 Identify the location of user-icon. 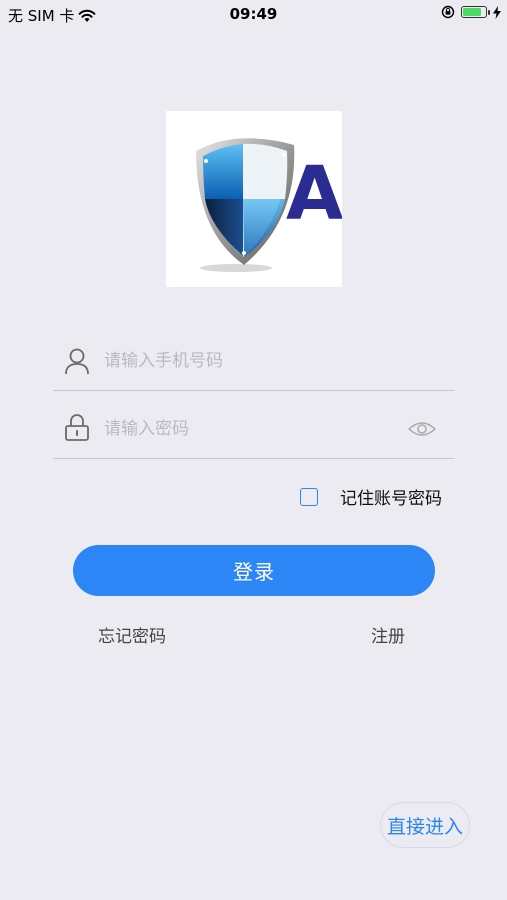
(77, 361).